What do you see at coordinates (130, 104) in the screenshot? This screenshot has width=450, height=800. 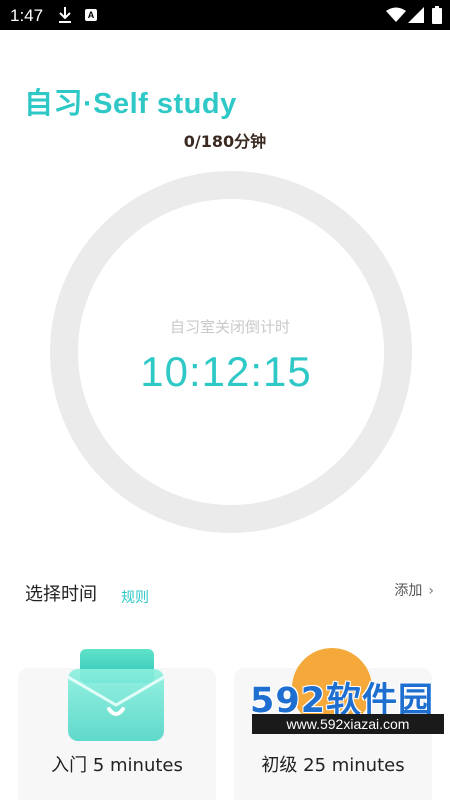 I see `page-title: 自习·Self study` at bounding box center [130, 104].